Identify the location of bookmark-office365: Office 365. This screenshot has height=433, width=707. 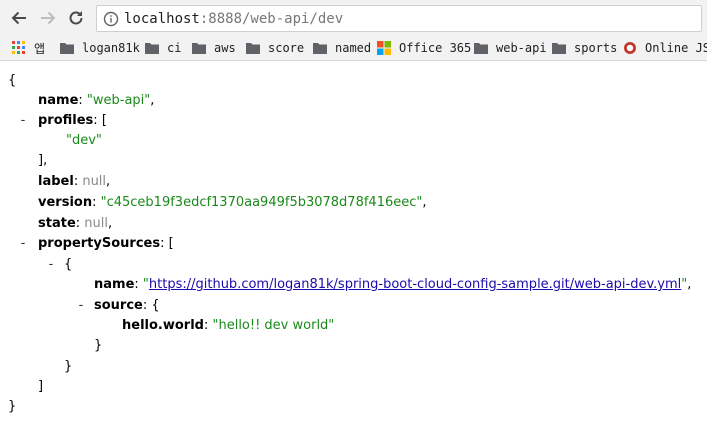
(423, 48).